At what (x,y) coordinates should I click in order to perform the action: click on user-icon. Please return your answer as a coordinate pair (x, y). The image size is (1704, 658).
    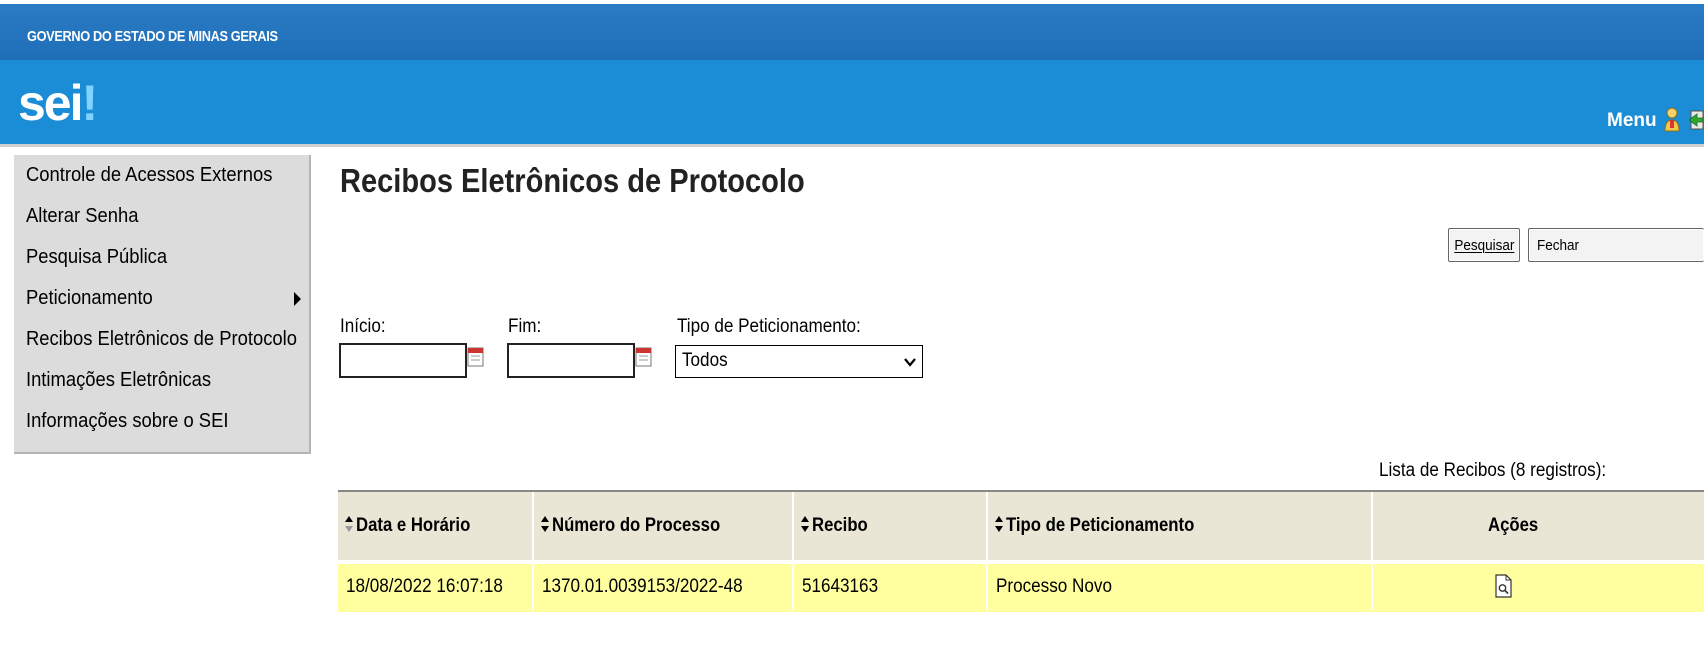
    Looking at the image, I should click on (1672, 119).